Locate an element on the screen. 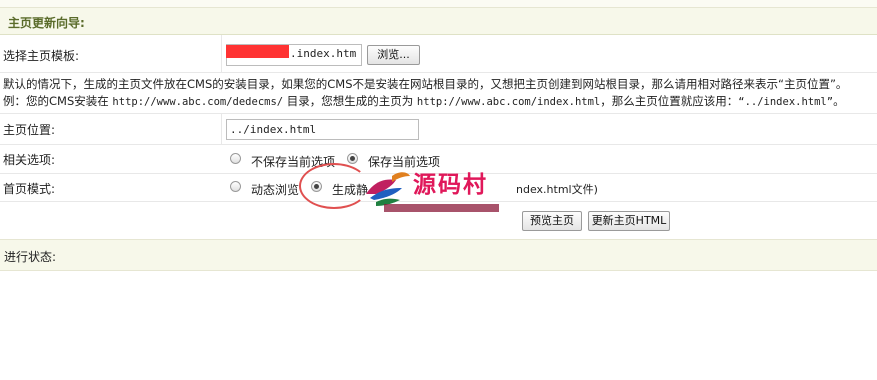 The height and width of the screenshot is (380, 877). wizard-header: 主页更新向导: is located at coordinates (438, 21).